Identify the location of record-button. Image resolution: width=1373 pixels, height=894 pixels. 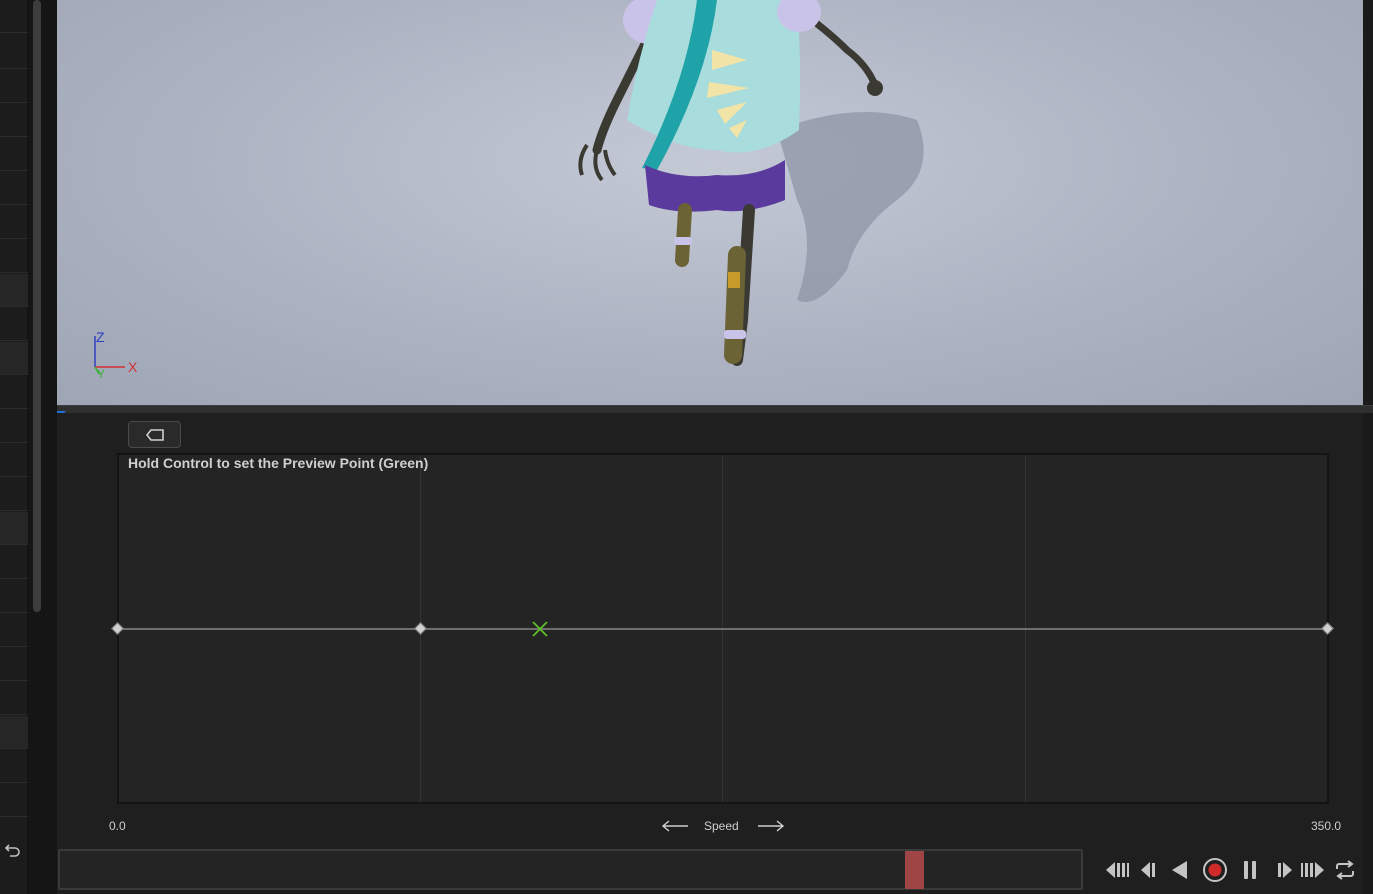
(1215, 870).